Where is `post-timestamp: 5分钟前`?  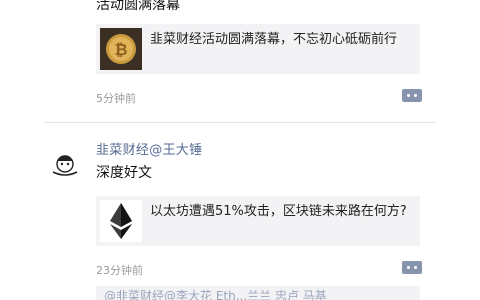 post-timestamp: 5分钟前 is located at coordinates (116, 98).